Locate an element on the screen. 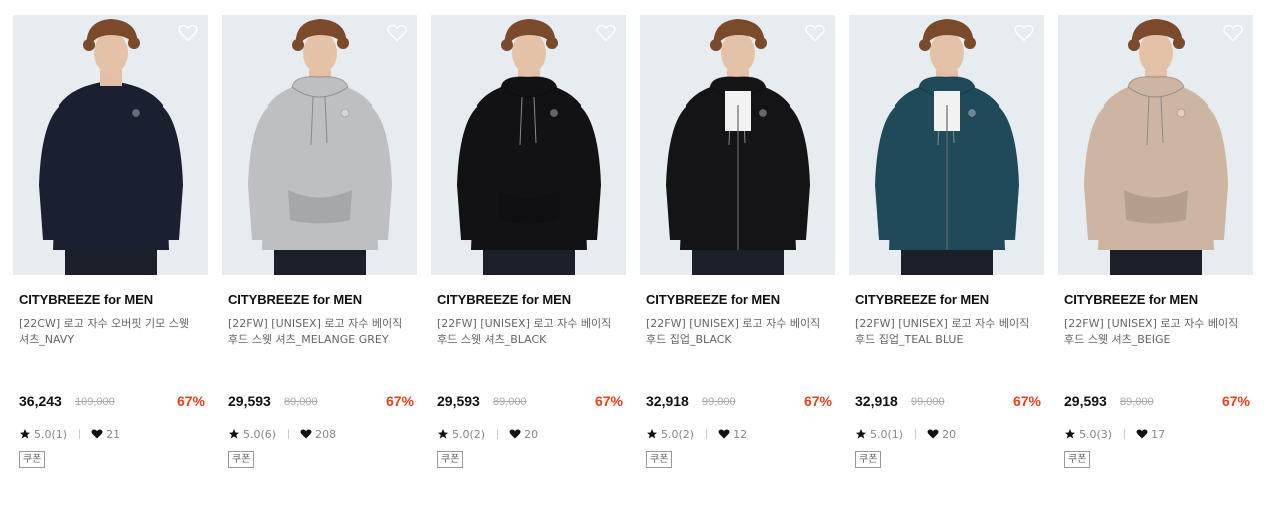  original-price: 109,000 is located at coordinates (95, 402).